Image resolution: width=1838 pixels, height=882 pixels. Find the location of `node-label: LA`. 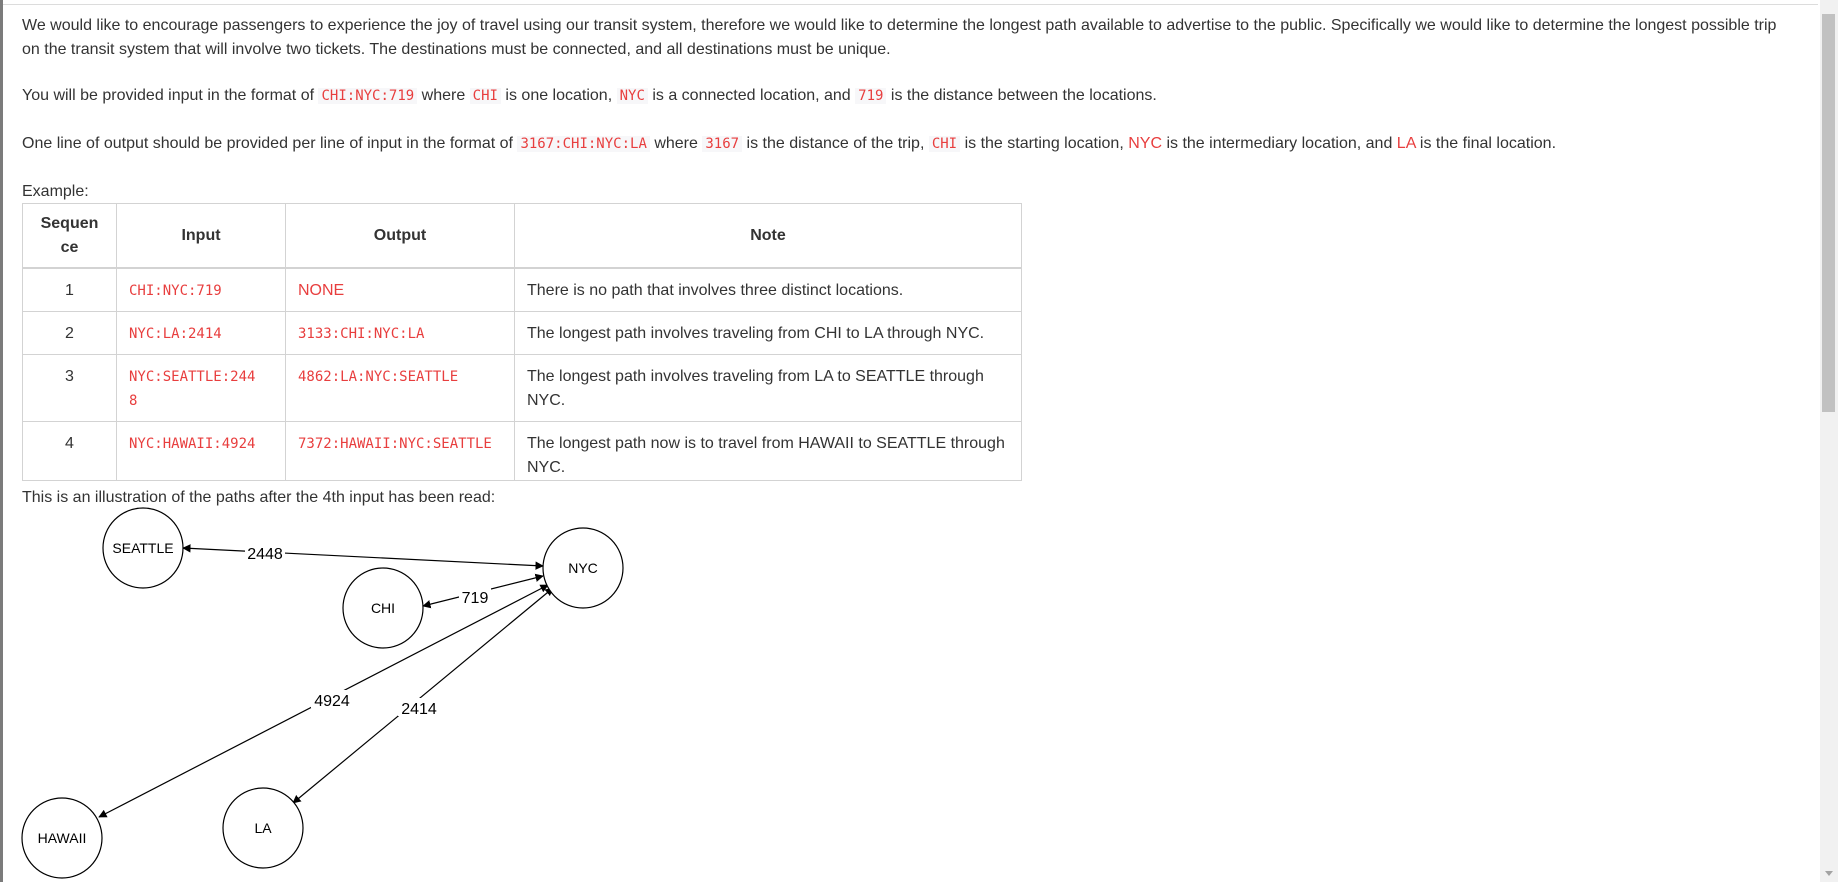

node-label: LA is located at coordinates (263, 828).